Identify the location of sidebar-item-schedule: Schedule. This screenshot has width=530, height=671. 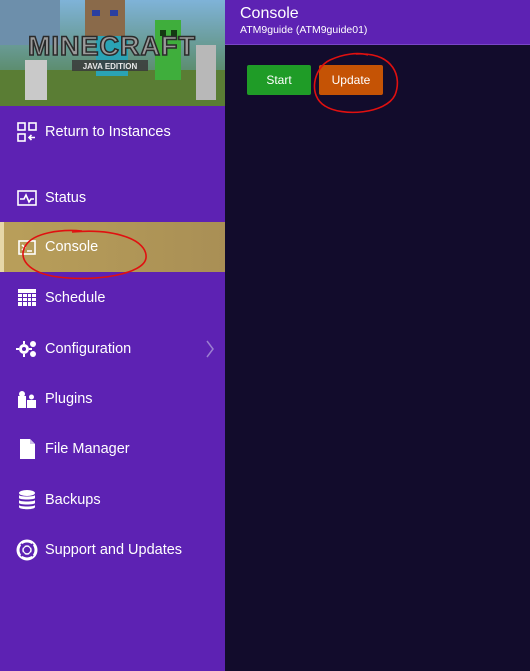
(112, 298).